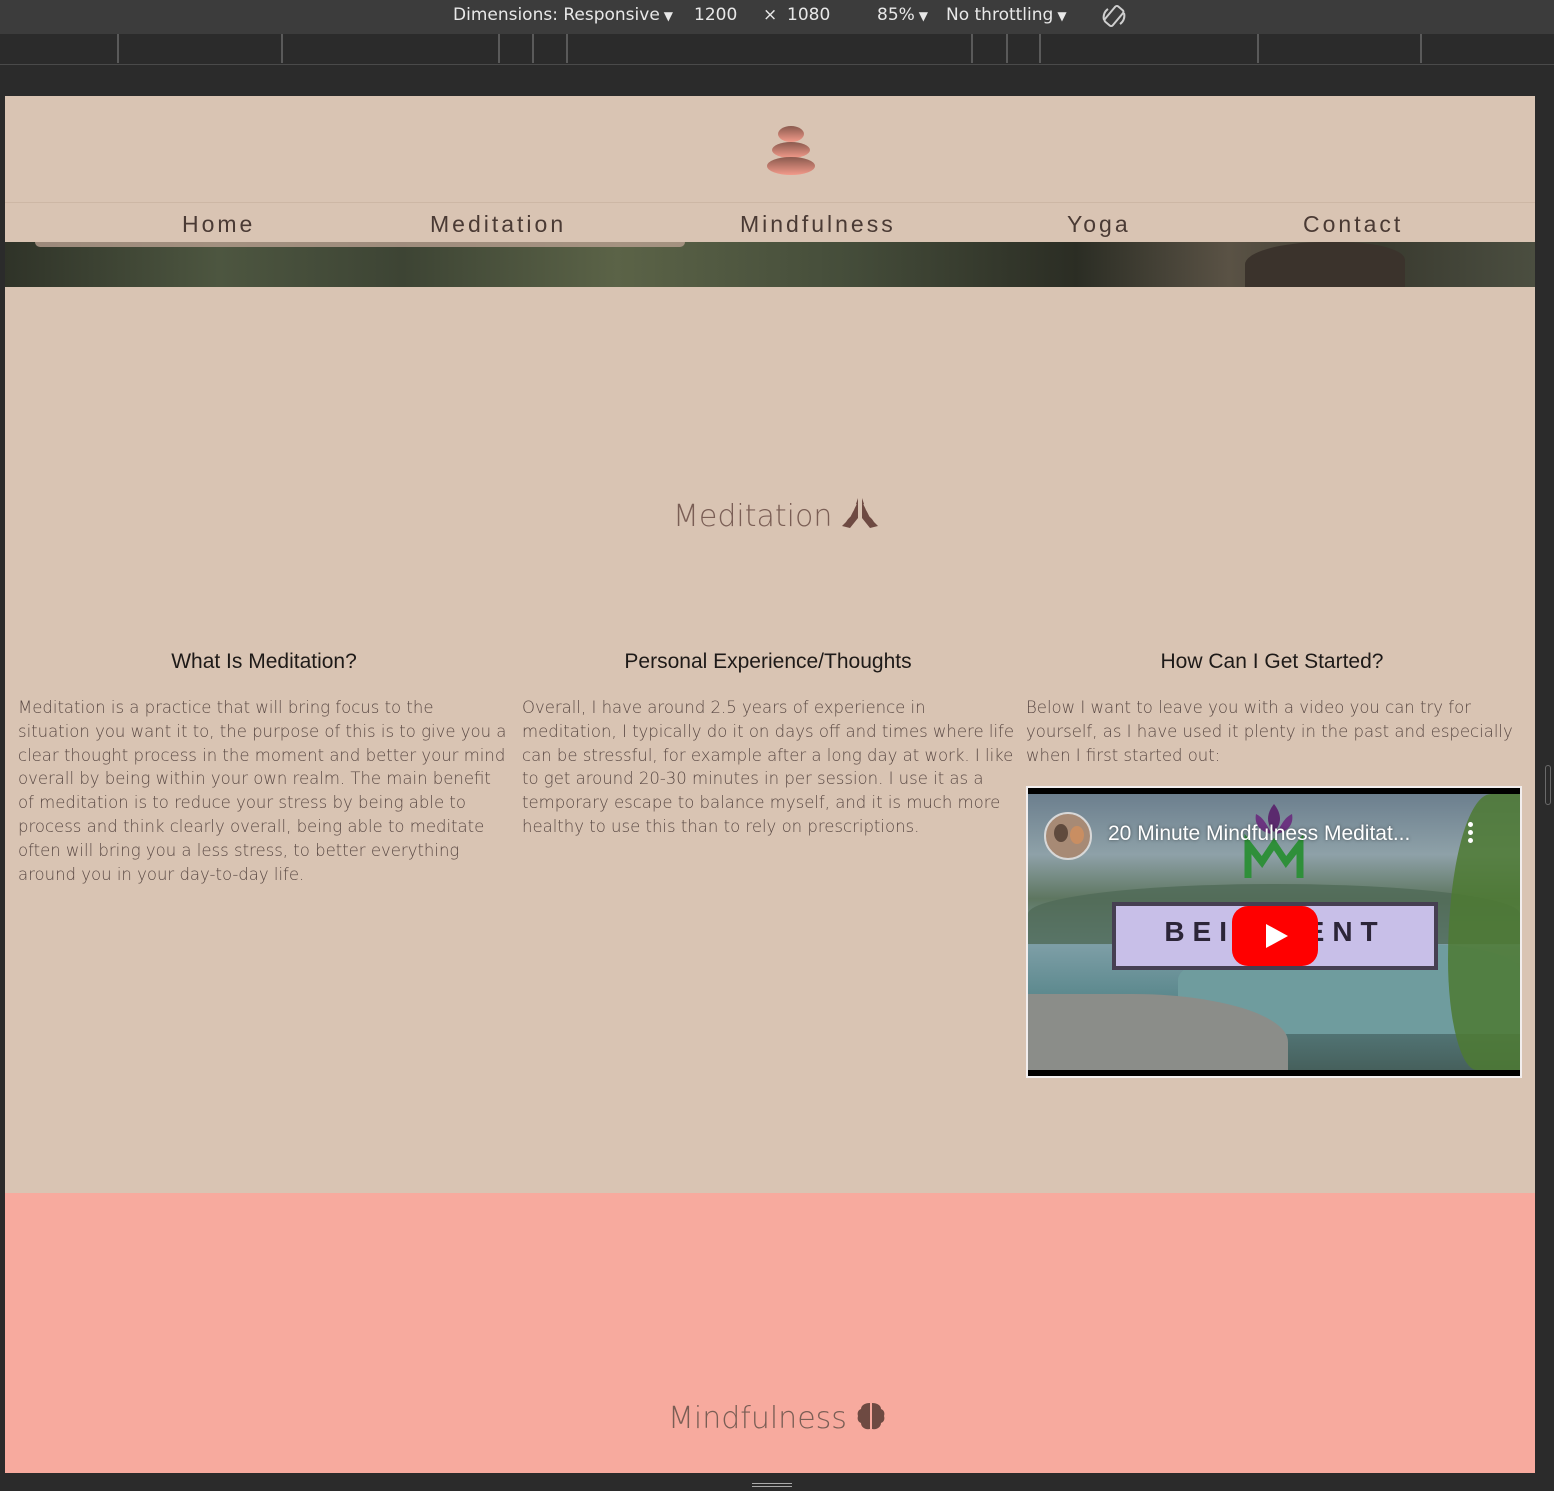 Image resolution: width=1554 pixels, height=1491 pixels. I want to click on throttling-label: No throttling, so click(1000, 15).